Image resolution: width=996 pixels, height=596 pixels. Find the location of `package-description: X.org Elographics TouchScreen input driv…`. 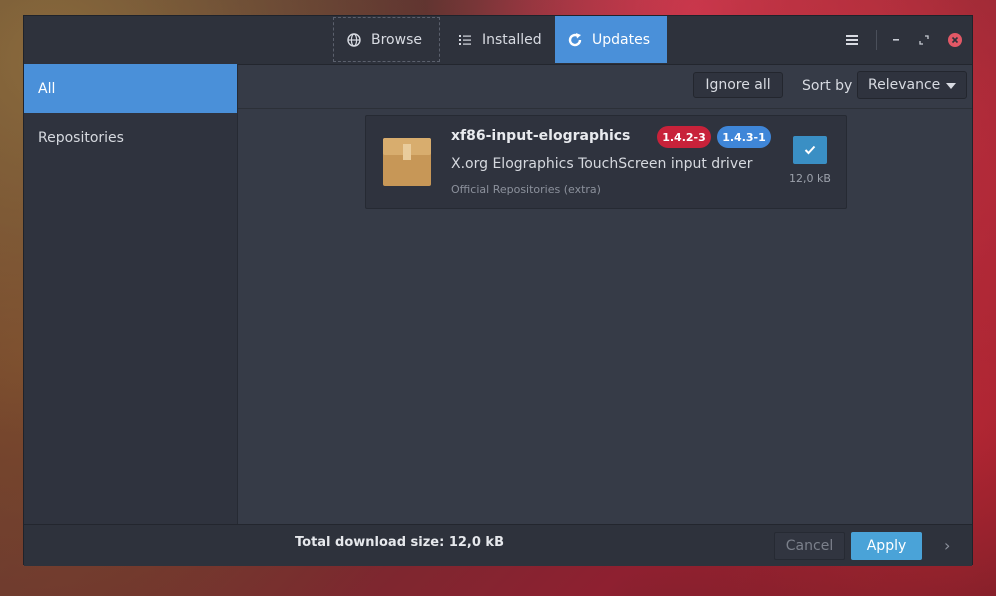

package-description: X.org Elographics TouchScreen input driv… is located at coordinates (602, 164).